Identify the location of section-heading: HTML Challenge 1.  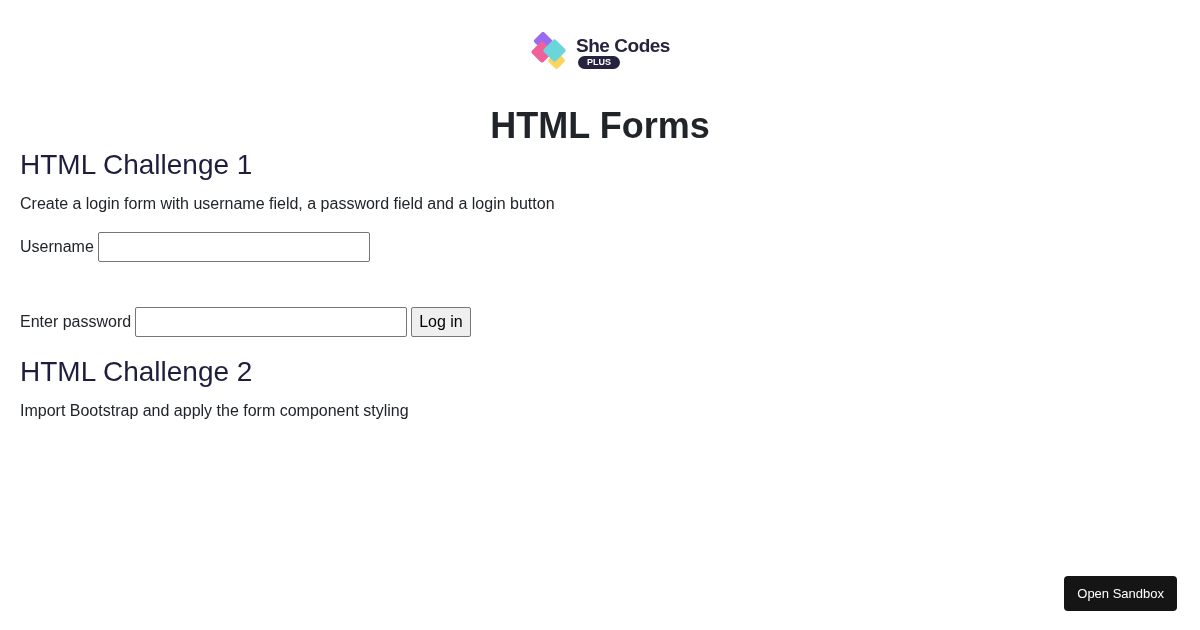
(137, 165).